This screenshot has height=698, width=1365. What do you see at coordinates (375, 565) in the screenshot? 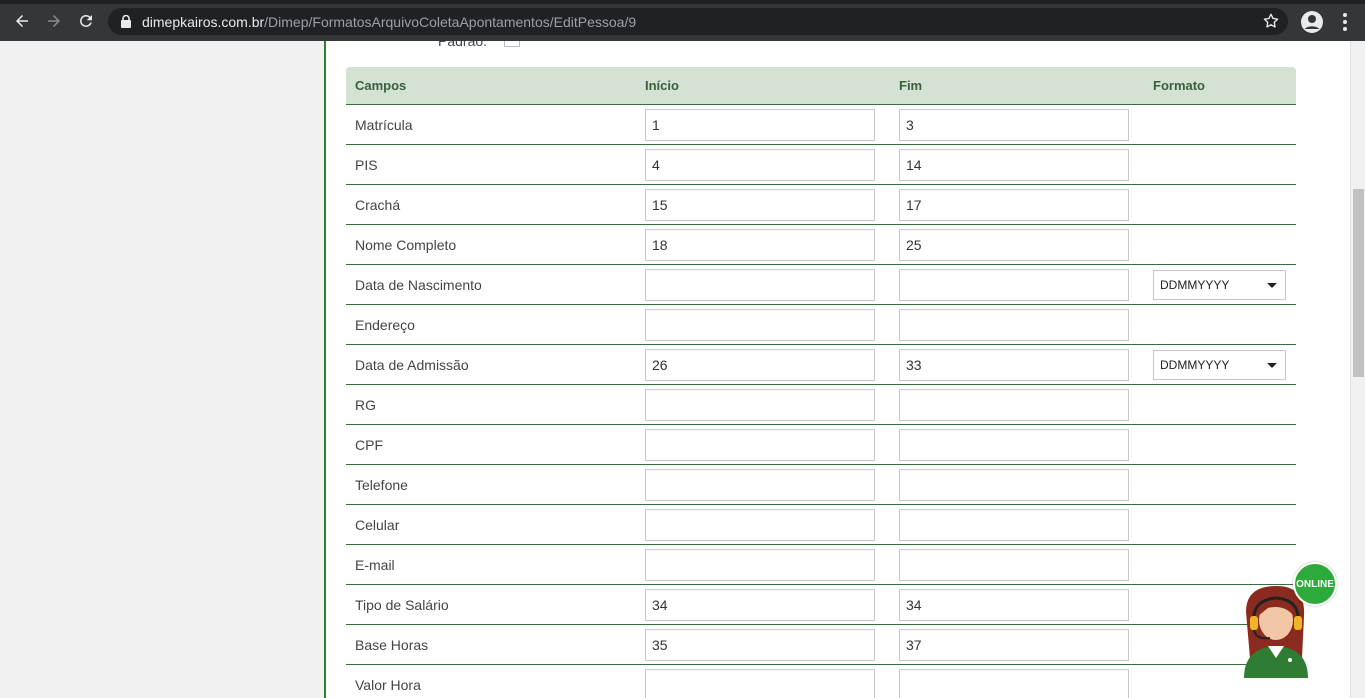
I see `field-label: E-mail` at bounding box center [375, 565].